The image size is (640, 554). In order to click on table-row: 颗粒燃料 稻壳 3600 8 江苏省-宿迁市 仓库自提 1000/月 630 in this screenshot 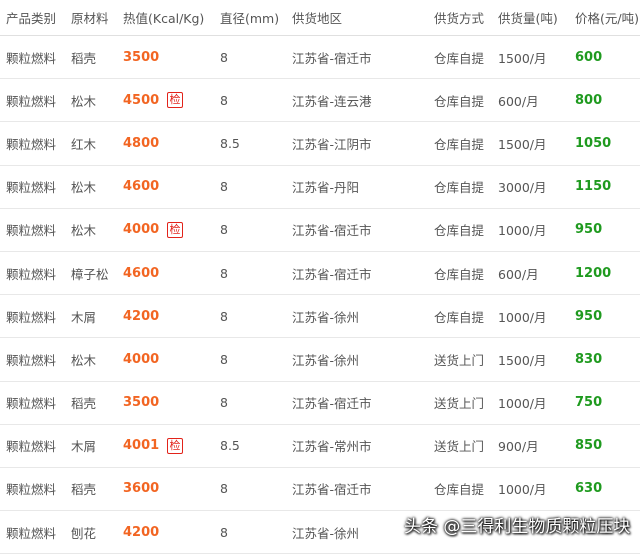, I will do `click(320, 490)`.